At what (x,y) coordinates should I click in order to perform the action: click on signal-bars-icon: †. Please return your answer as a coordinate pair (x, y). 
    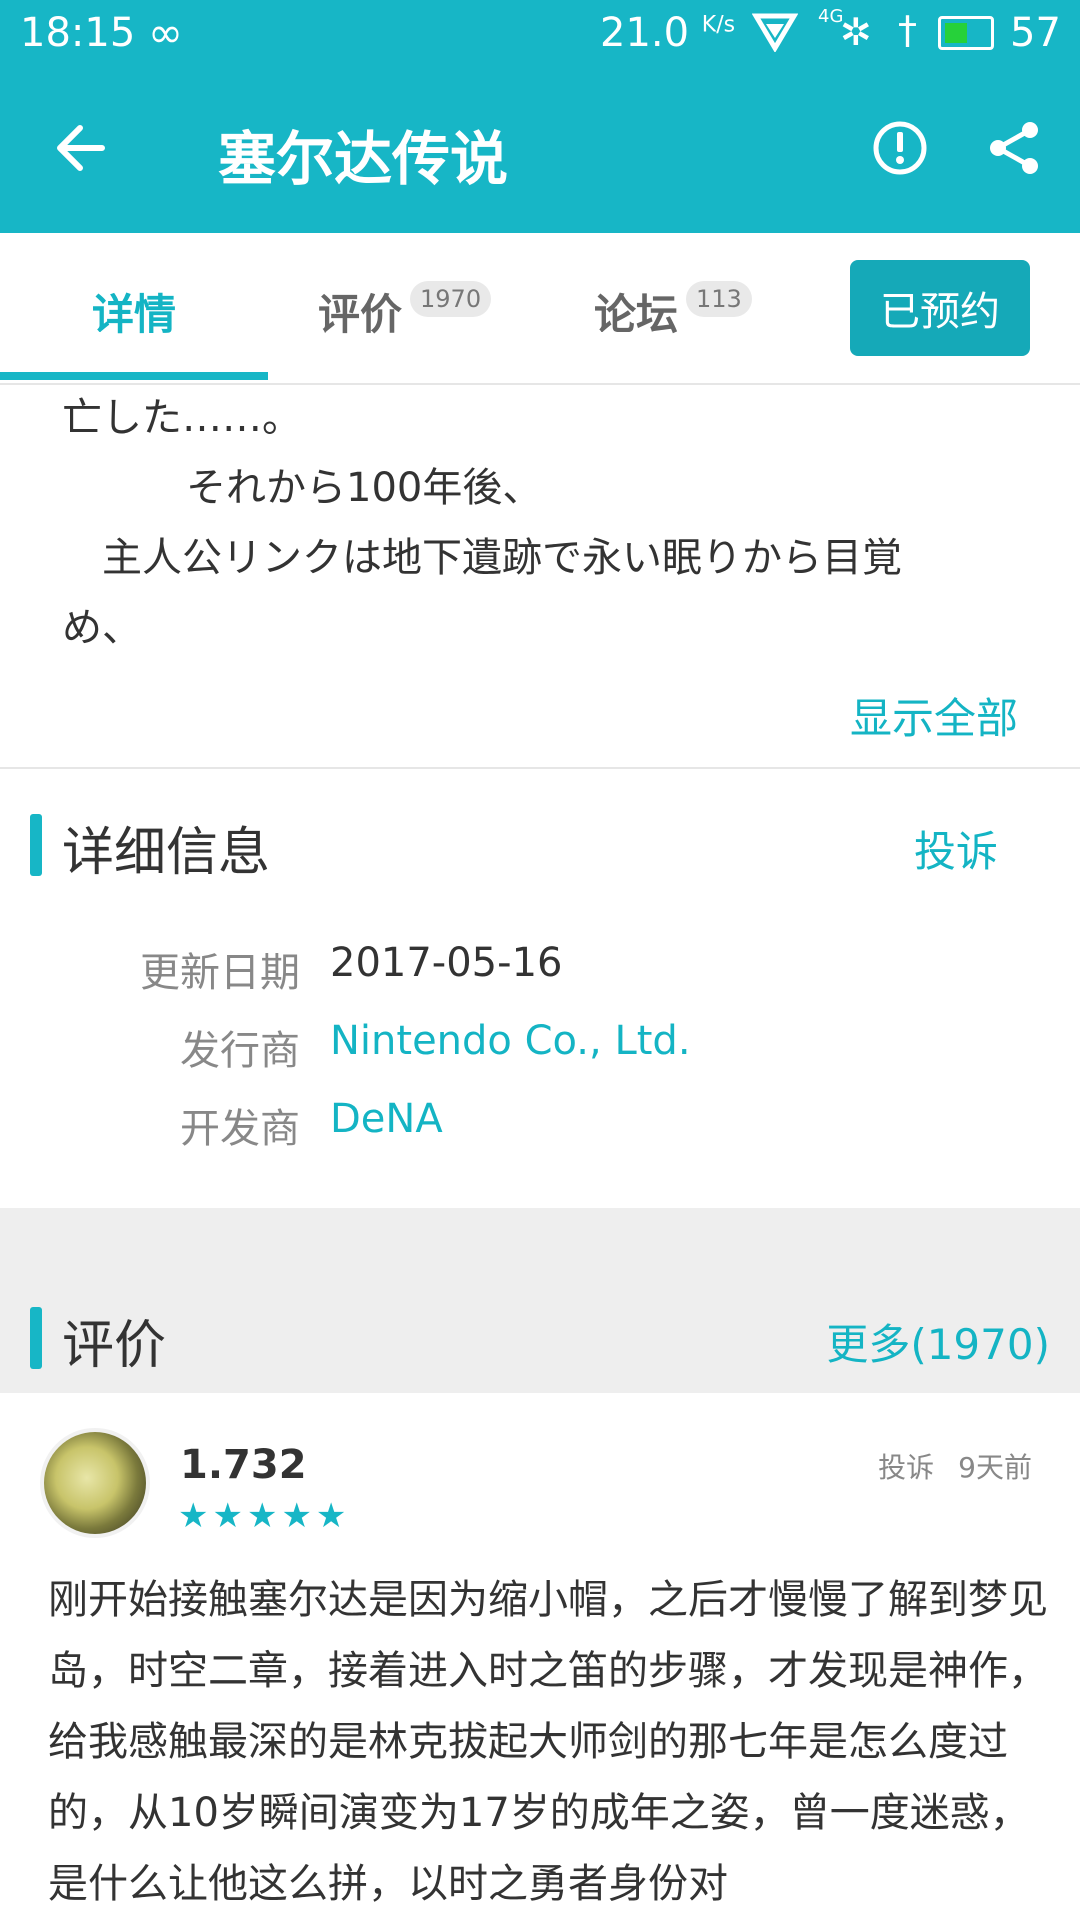
    Looking at the image, I should click on (907, 30).